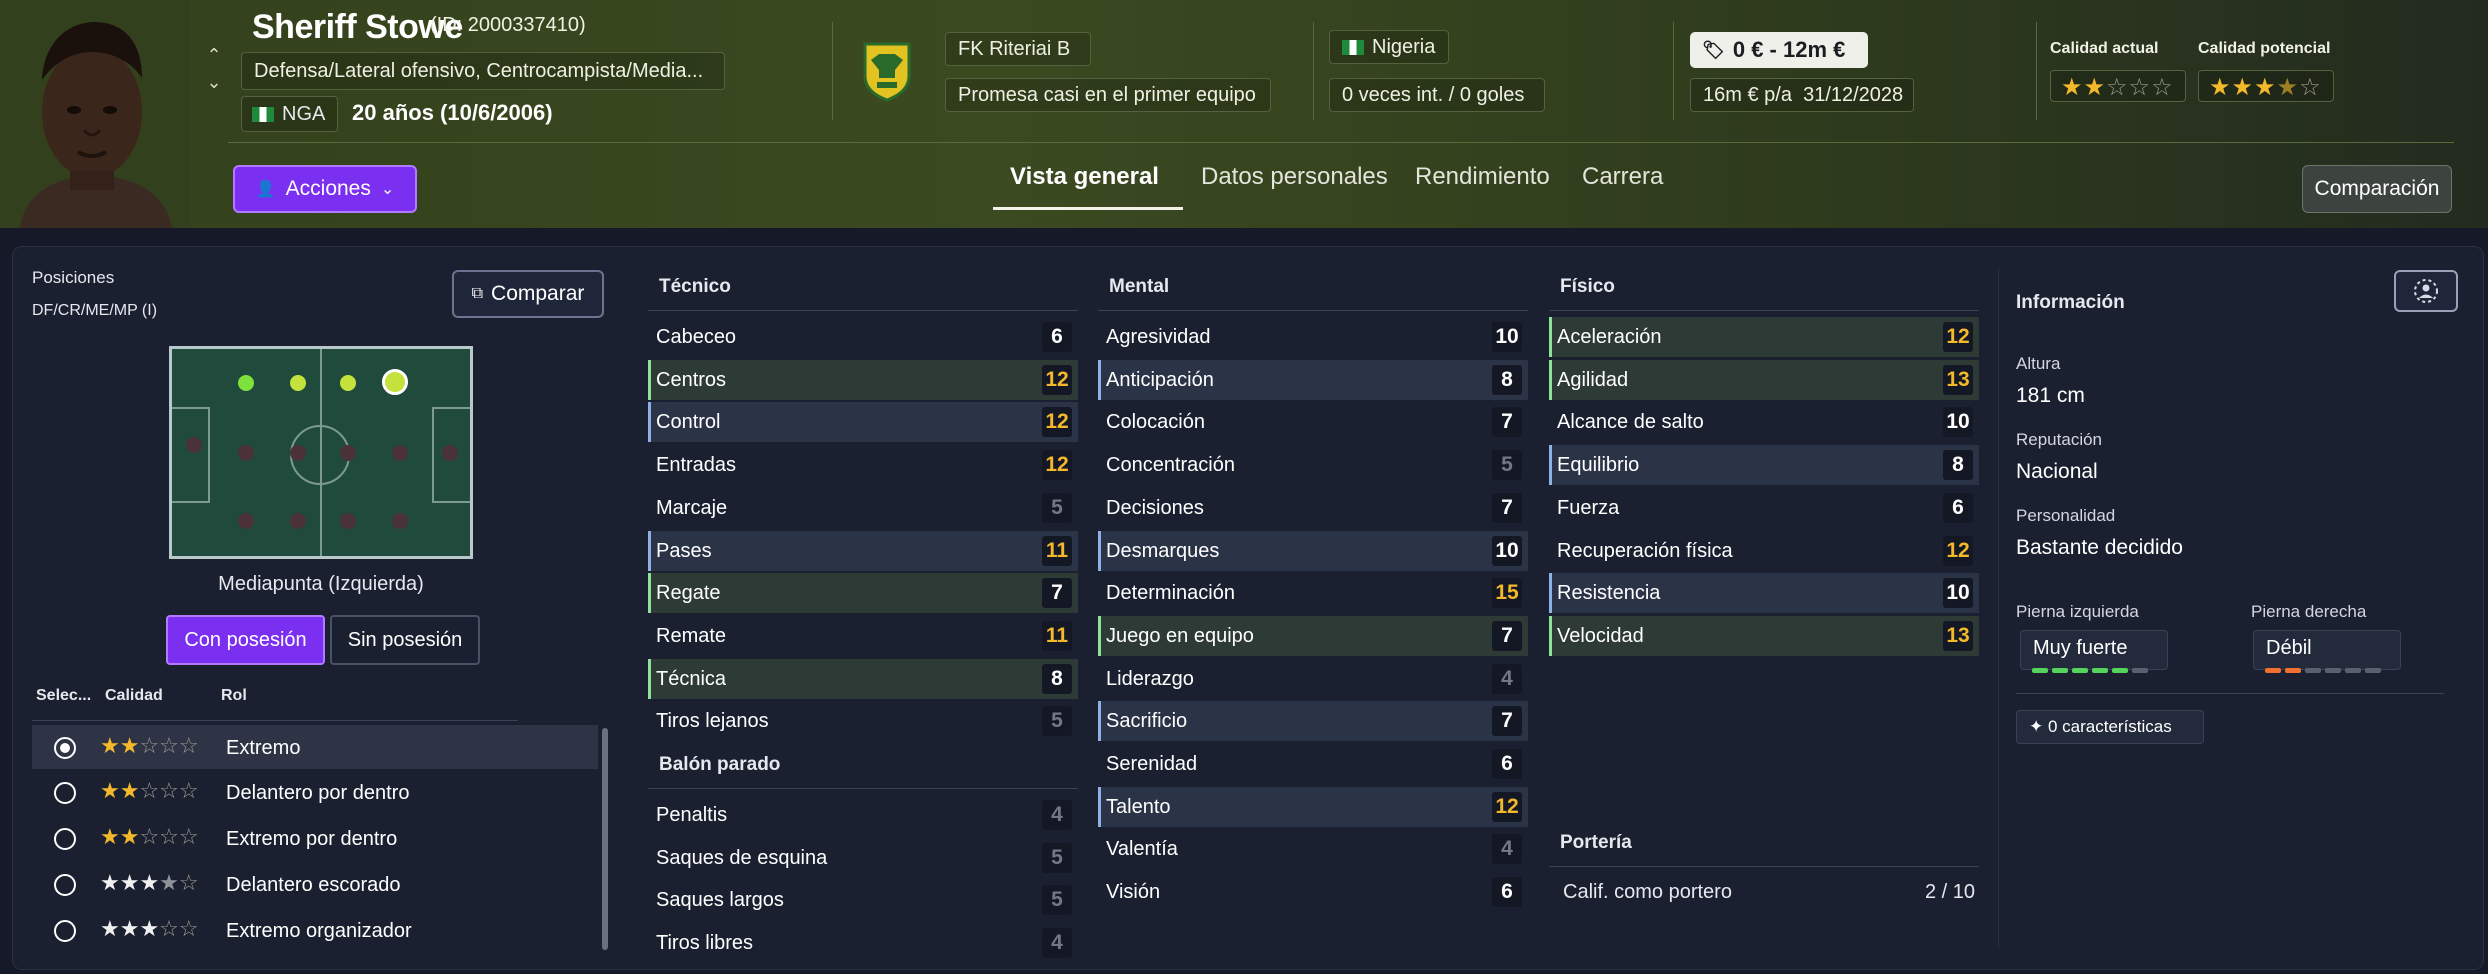 The width and height of the screenshot is (2488, 974). What do you see at coordinates (863, 636) in the screenshot?
I see `attribute-row: Remate 11` at bounding box center [863, 636].